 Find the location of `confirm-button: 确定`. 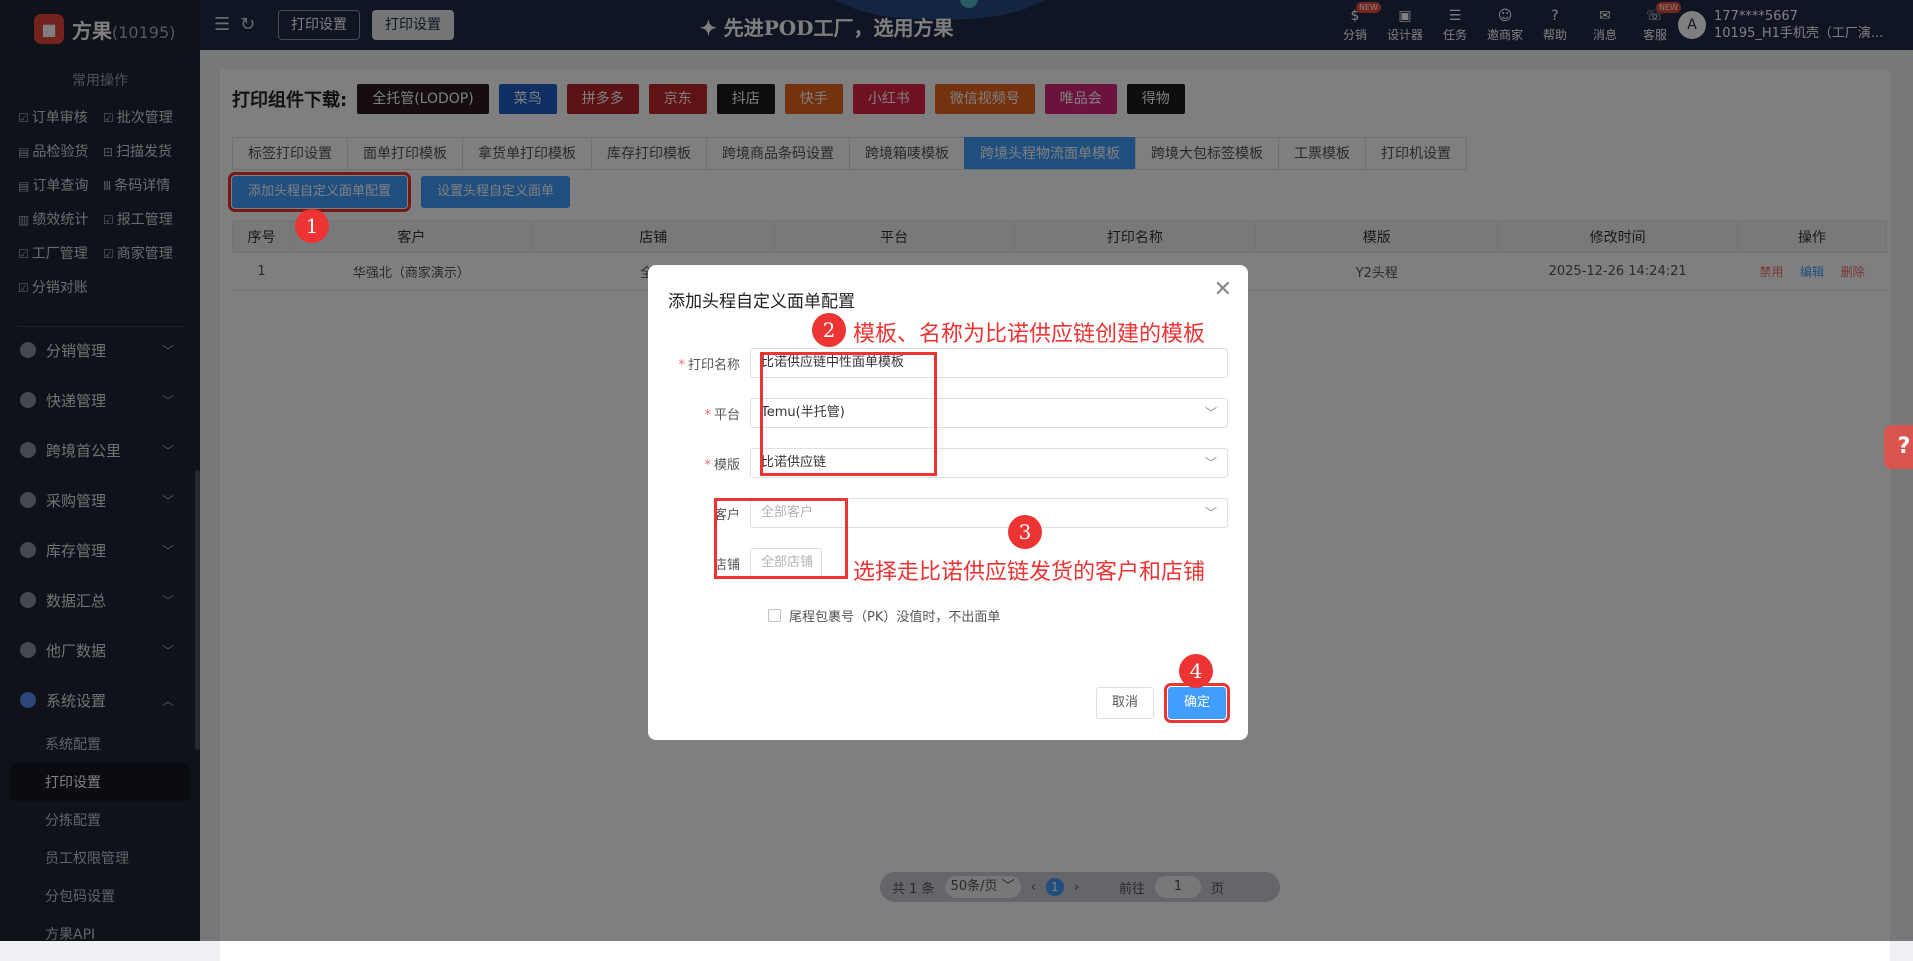

confirm-button: 确定 is located at coordinates (1197, 703).